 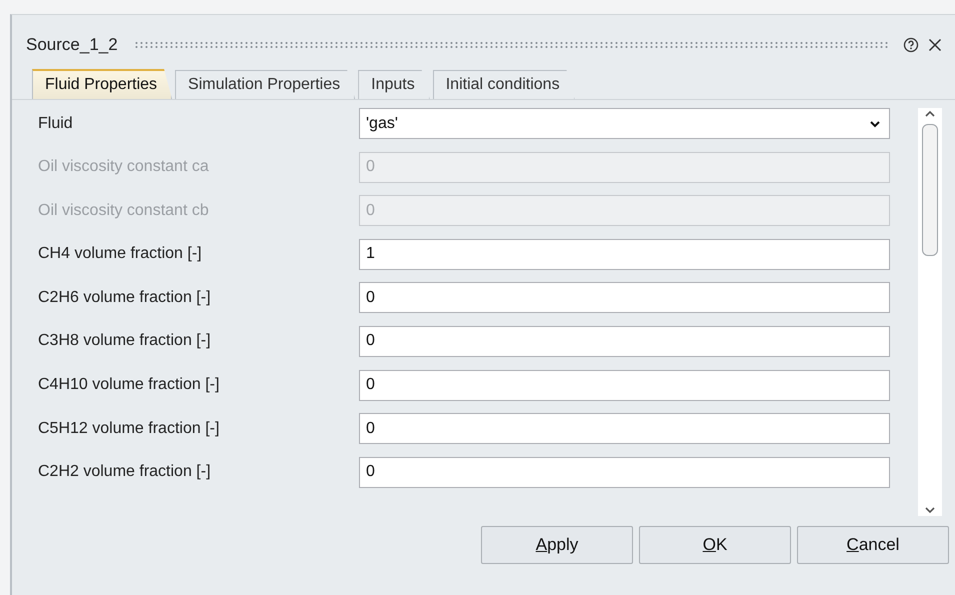 I want to click on field-label: C2H2 volume fraction [-], so click(x=125, y=472).